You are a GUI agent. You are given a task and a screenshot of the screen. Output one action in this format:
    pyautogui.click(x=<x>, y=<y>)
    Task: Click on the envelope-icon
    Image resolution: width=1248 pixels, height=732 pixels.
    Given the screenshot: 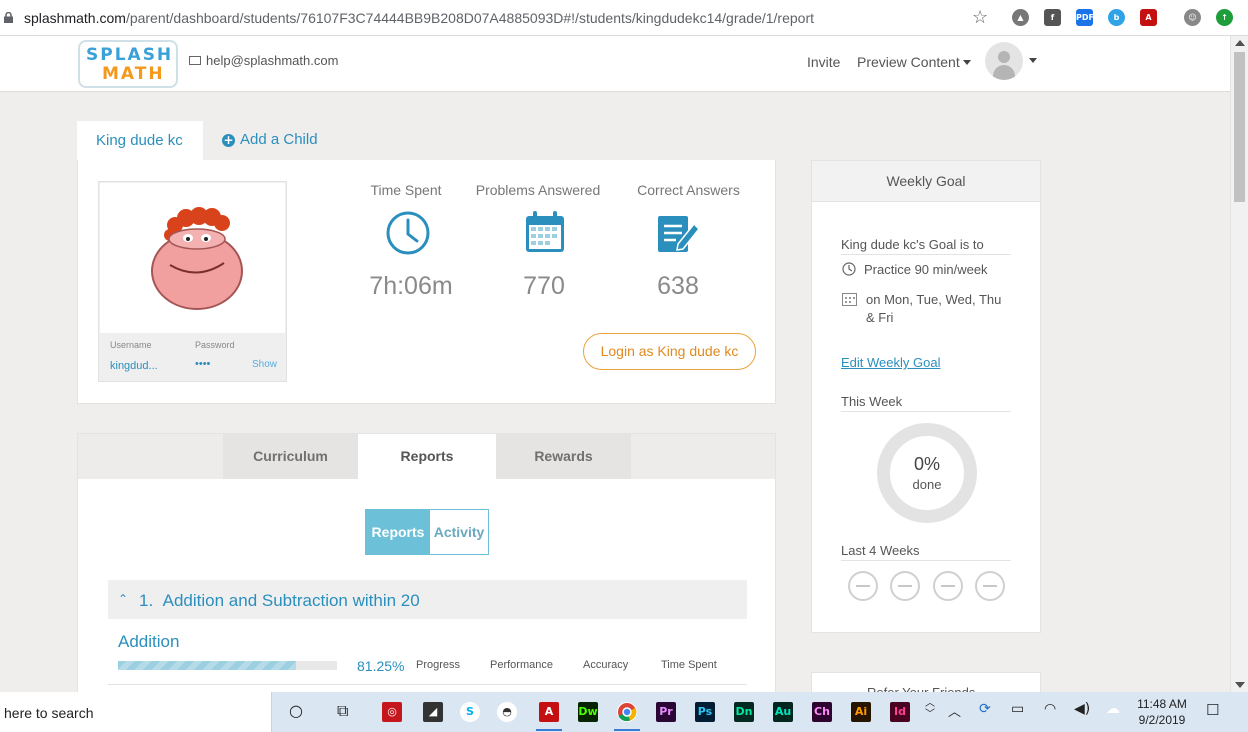 What is the action you would take?
    pyautogui.click(x=195, y=60)
    